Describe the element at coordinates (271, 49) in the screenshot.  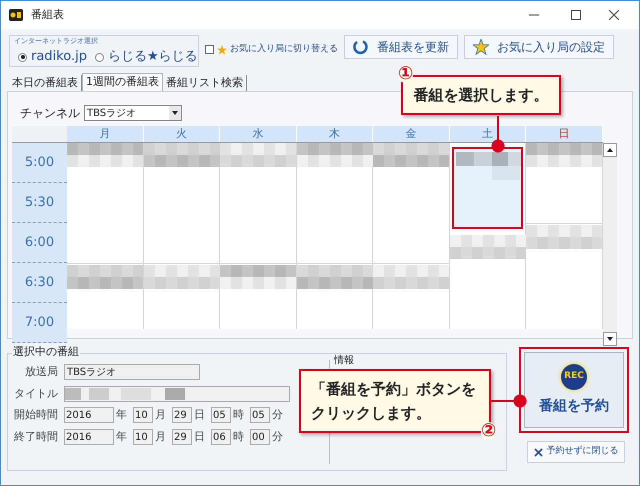
I see `favorite-checkbox: お気に入り局に切り替える` at that location.